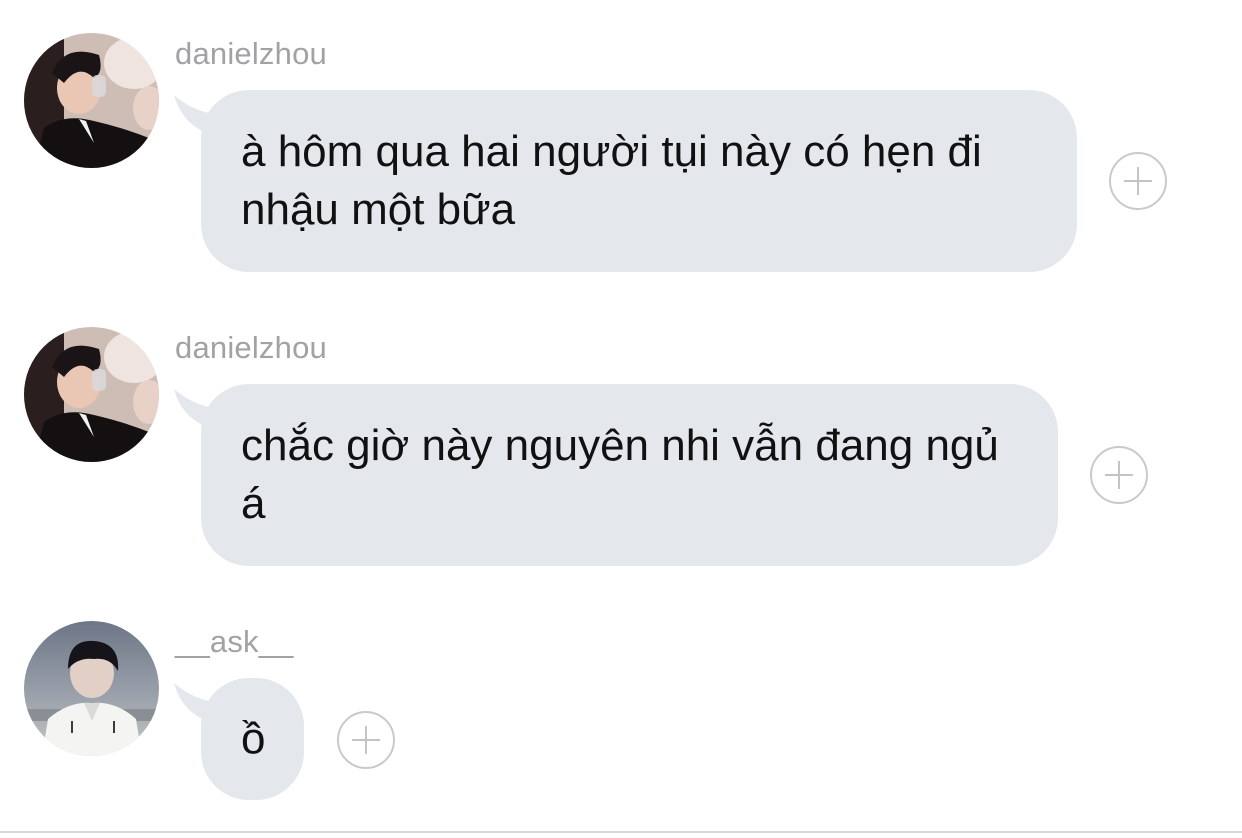 This screenshot has width=1242, height=838. What do you see at coordinates (621, 832) in the screenshot?
I see `divider` at bounding box center [621, 832].